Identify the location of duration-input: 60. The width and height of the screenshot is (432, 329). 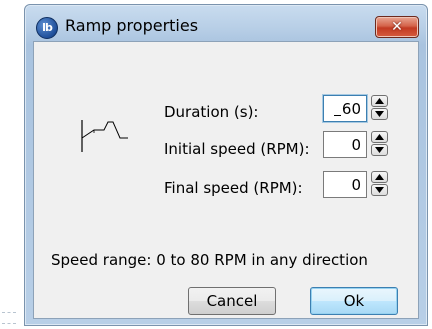
(345, 108).